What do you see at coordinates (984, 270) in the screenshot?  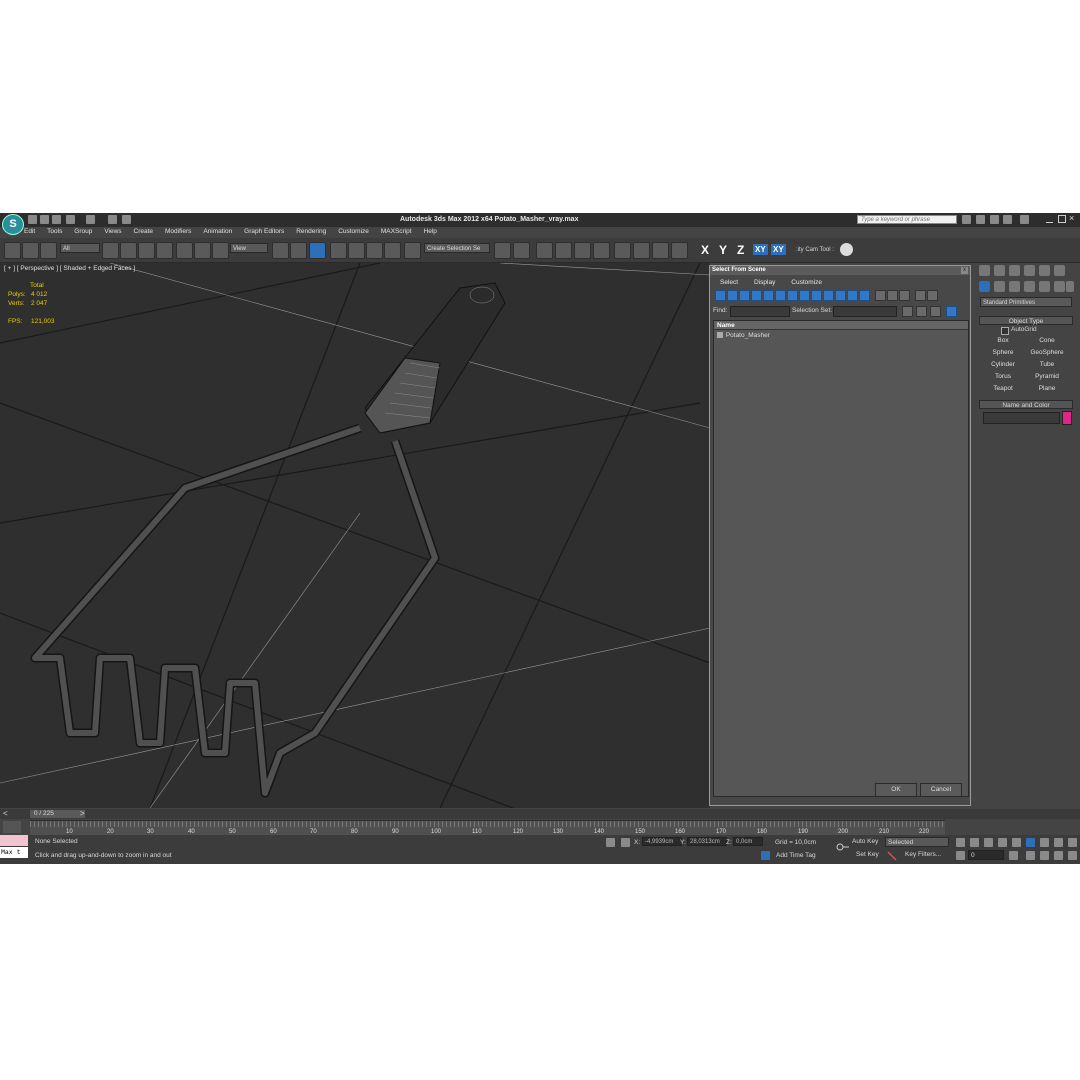 I see `tab-create-icon` at bounding box center [984, 270].